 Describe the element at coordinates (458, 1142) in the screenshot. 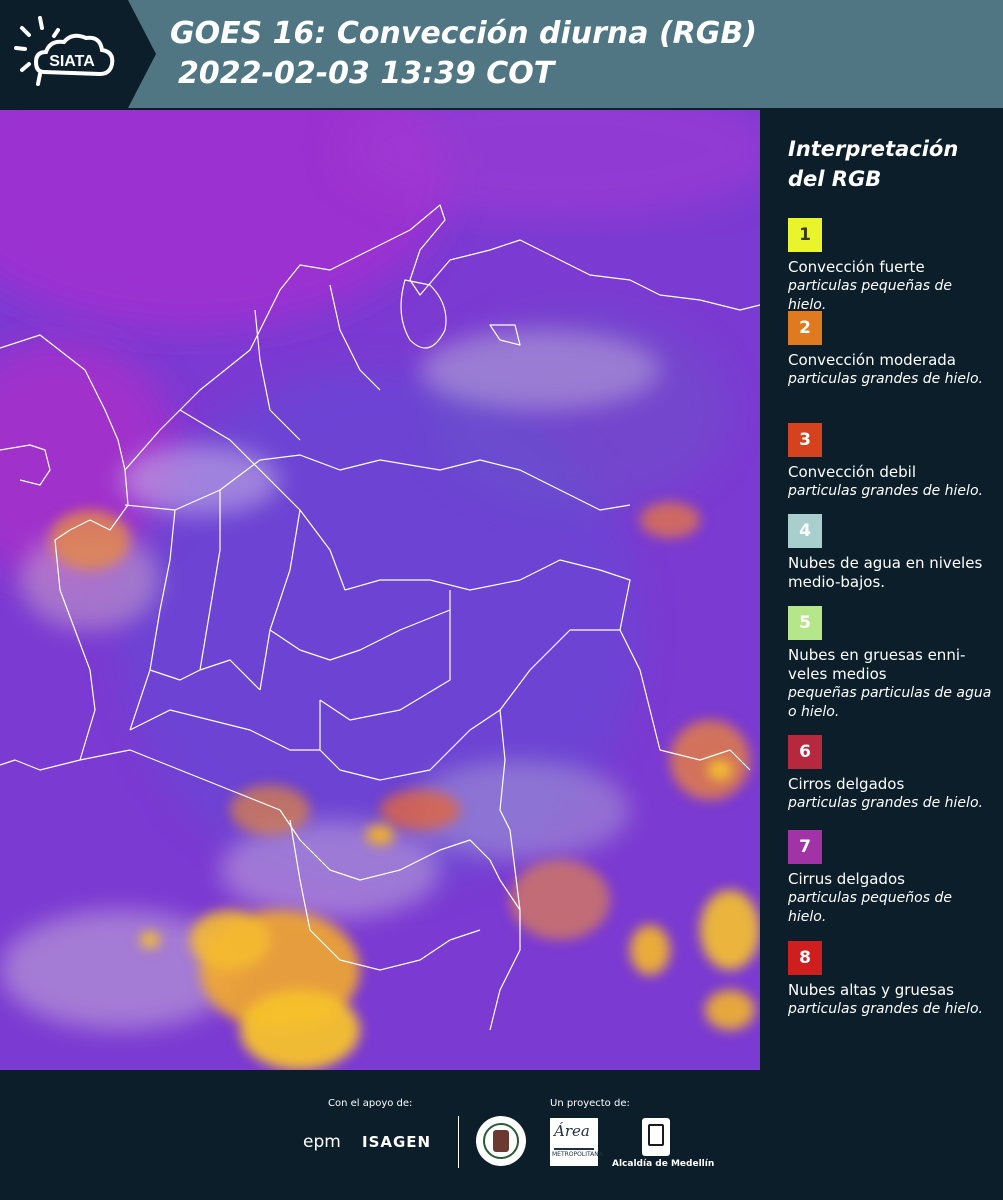

I see `footer-divider` at that location.